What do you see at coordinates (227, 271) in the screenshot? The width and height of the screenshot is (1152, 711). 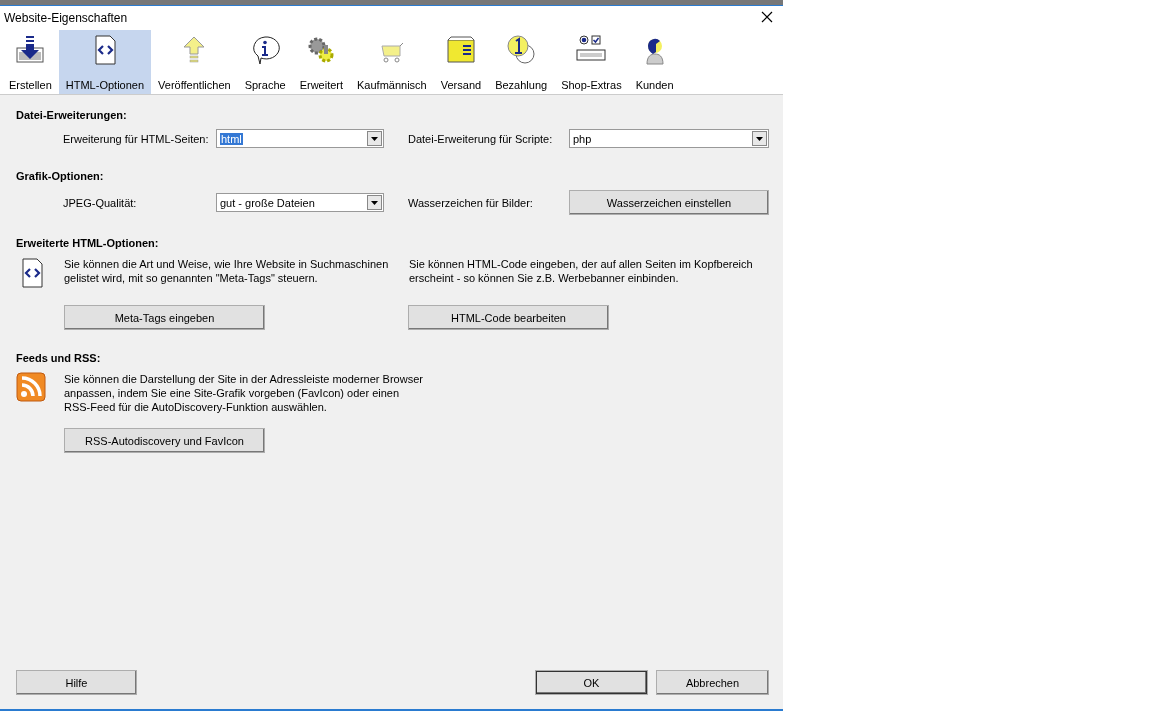 I see `description-text: Sie können die Art und Weise, wie Ihre Website in Suchmaschinen gelistet wird, mit so genannten "Meta-Tags" steuern.` at bounding box center [227, 271].